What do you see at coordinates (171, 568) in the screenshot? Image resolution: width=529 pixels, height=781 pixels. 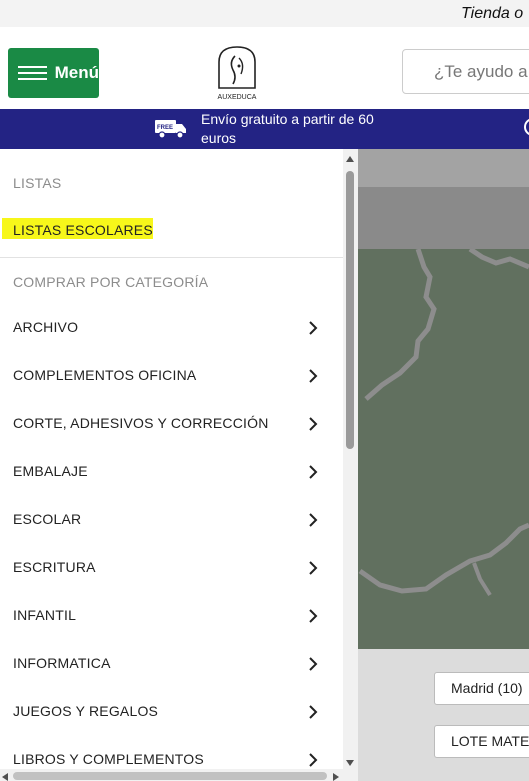 I see `category-item: ESCRITURA` at bounding box center [171, 568].